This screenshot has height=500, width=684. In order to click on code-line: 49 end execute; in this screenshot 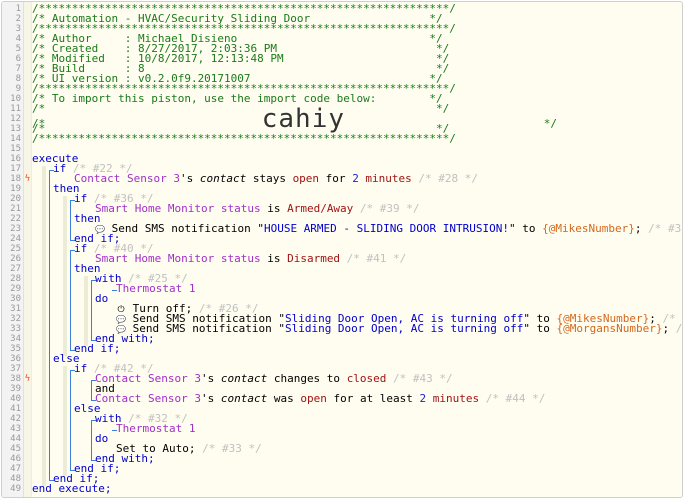, I will do `click(342, 488)`.